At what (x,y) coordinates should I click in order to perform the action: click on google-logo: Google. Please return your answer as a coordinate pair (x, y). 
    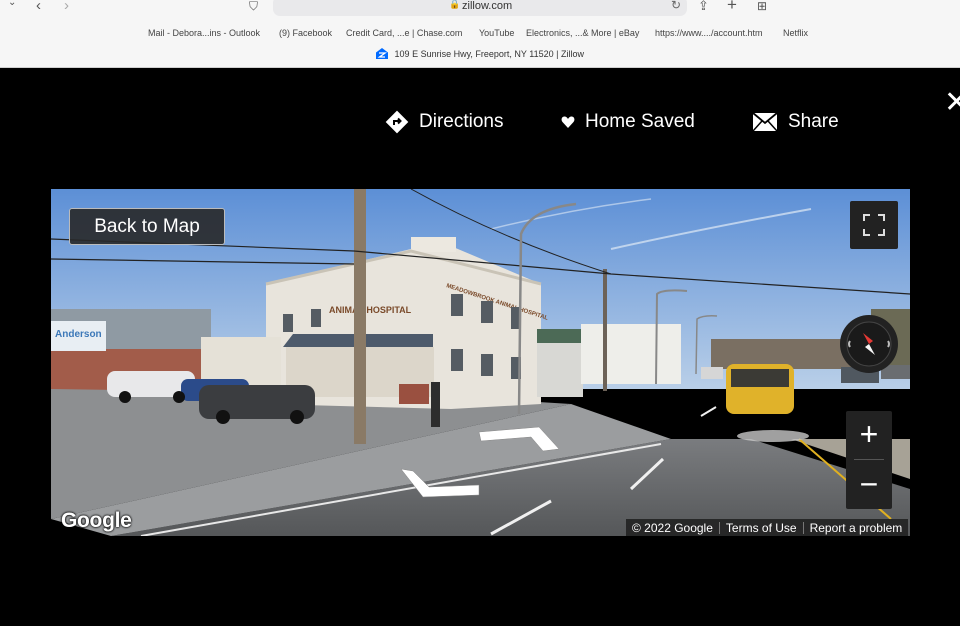
    Looking at the image, I should click on (96, 520).